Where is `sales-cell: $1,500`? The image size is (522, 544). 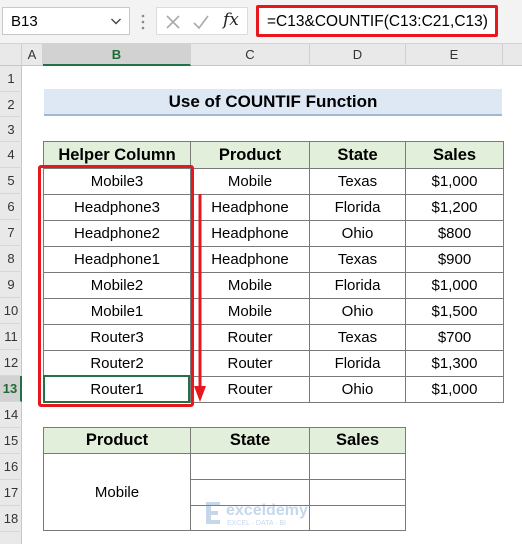
sales-cell: $1,500 is located at coordinates (454, 311).